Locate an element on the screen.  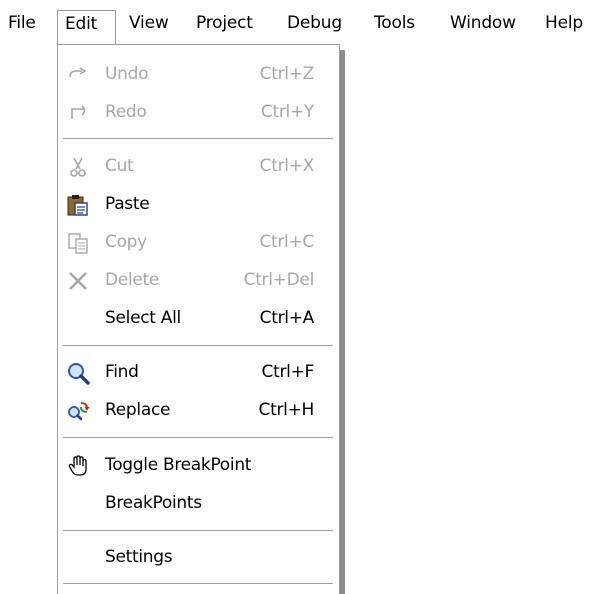
copy-icon is located at coordinates (78, 243).